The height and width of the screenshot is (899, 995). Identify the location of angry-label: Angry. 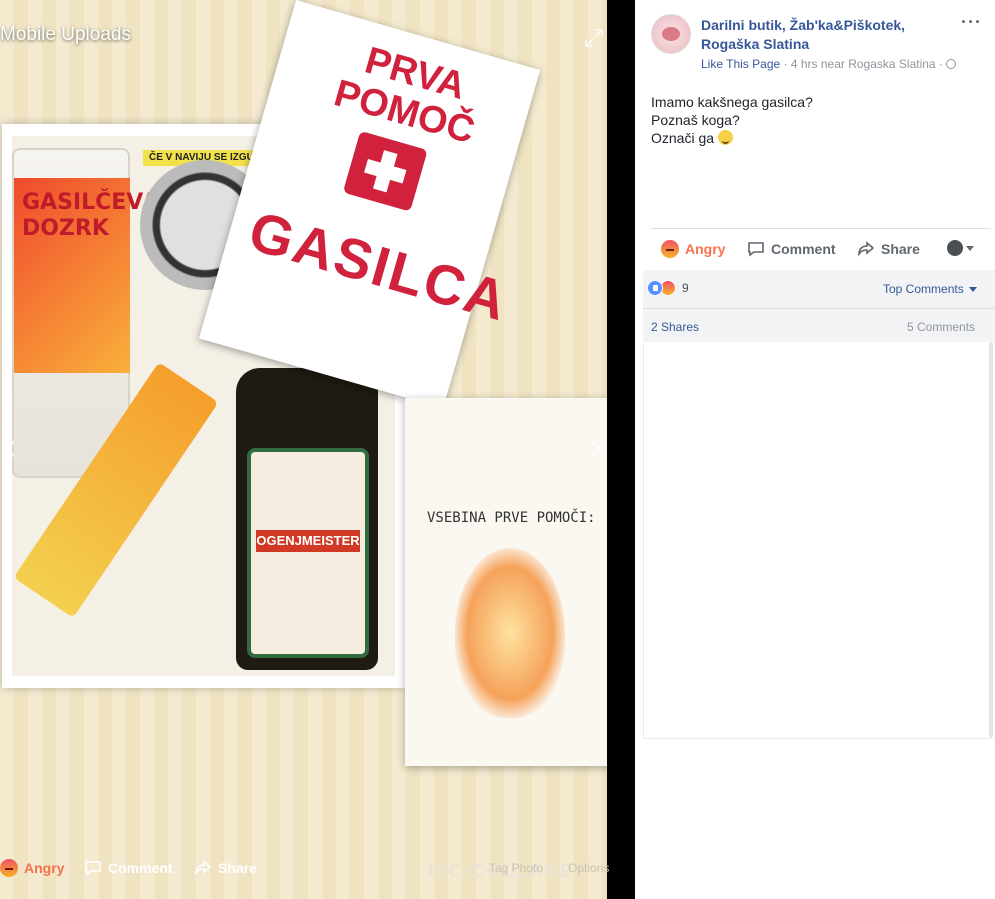
(705, 249).